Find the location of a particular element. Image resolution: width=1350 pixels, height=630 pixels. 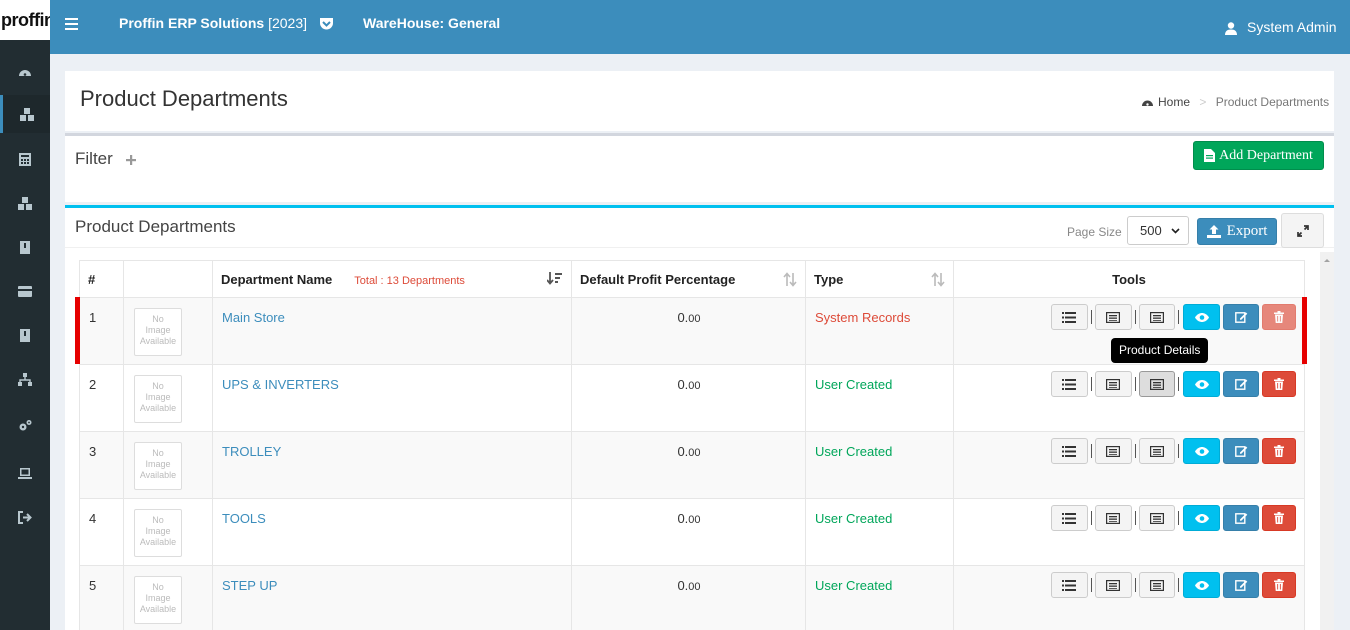

sitemap-icon is located at coordinates (25, 379).